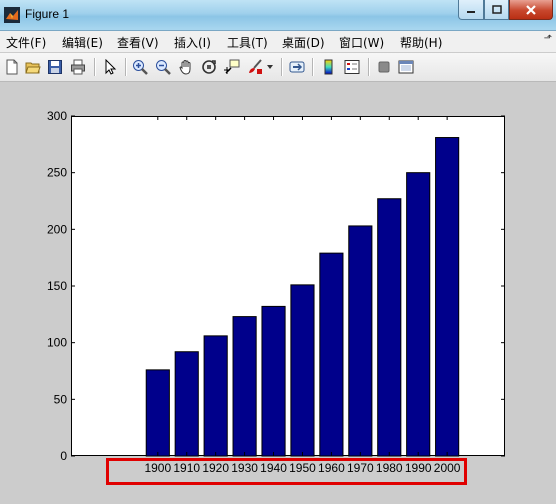  What do you see at coordinates (331, 354) in the screenshot?
I see `bar-1960` at bounding box center [331, 354].